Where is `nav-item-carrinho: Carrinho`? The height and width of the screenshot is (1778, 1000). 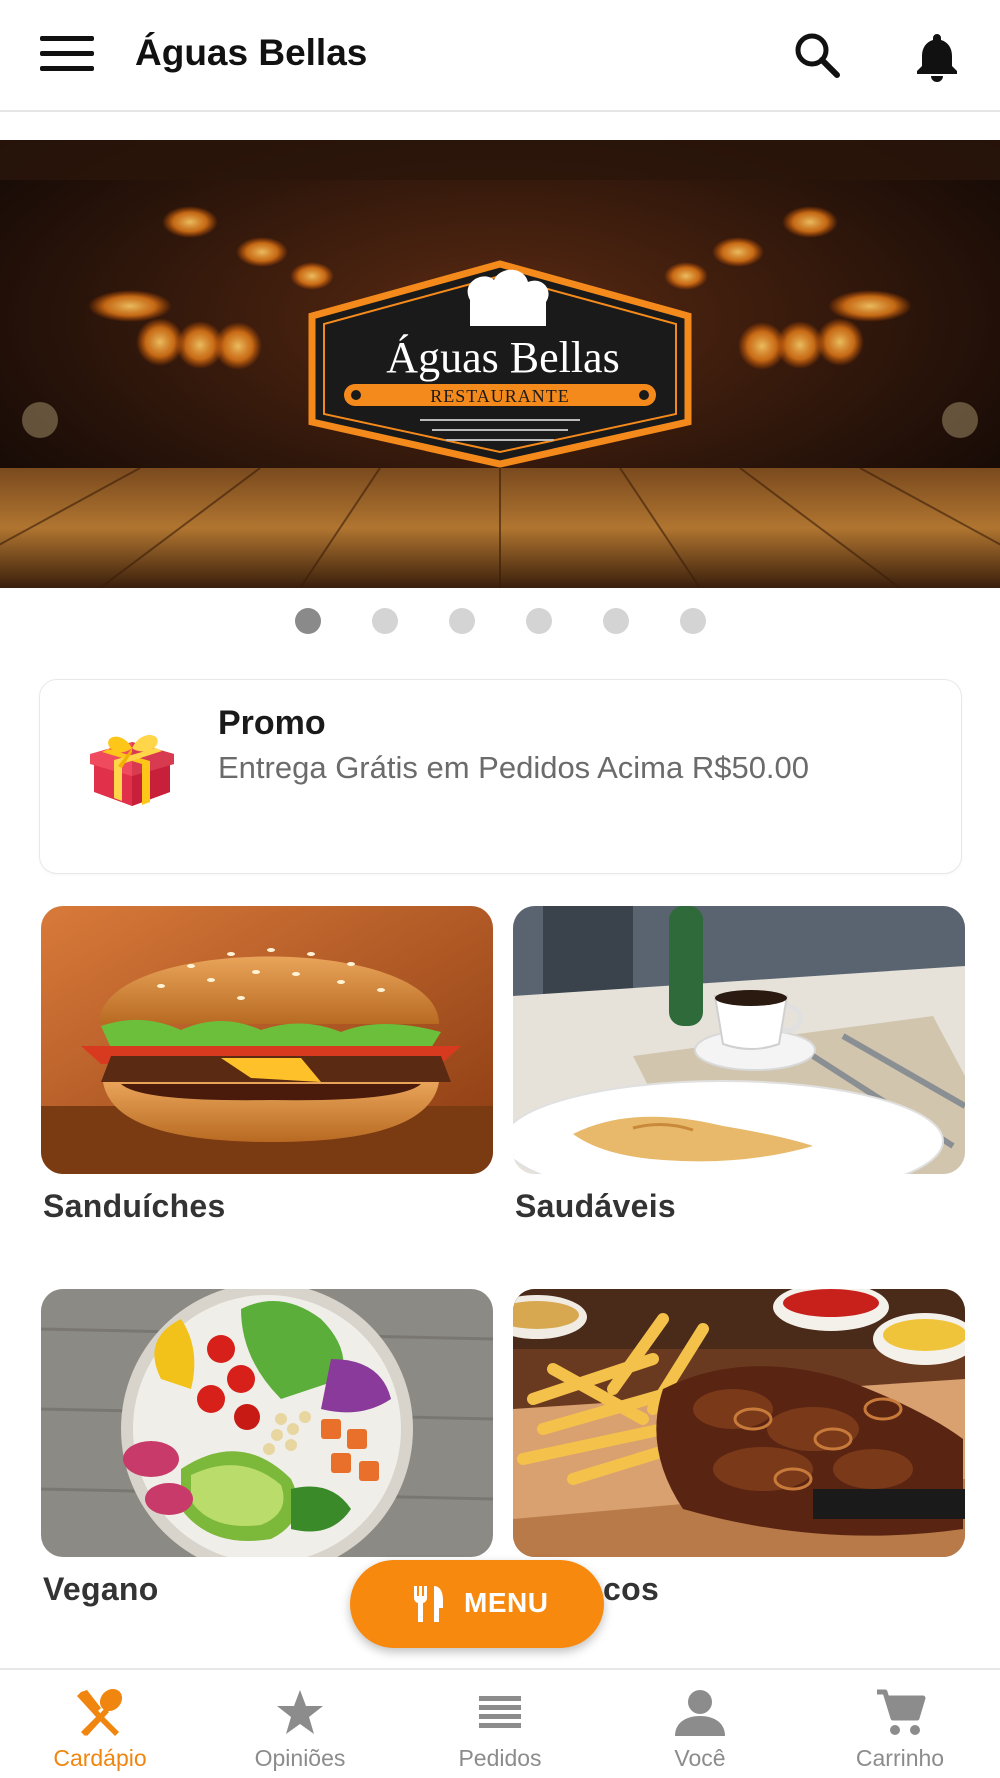 nav-item-carrinho: Carrinho is located at coordinates (900, 1724).